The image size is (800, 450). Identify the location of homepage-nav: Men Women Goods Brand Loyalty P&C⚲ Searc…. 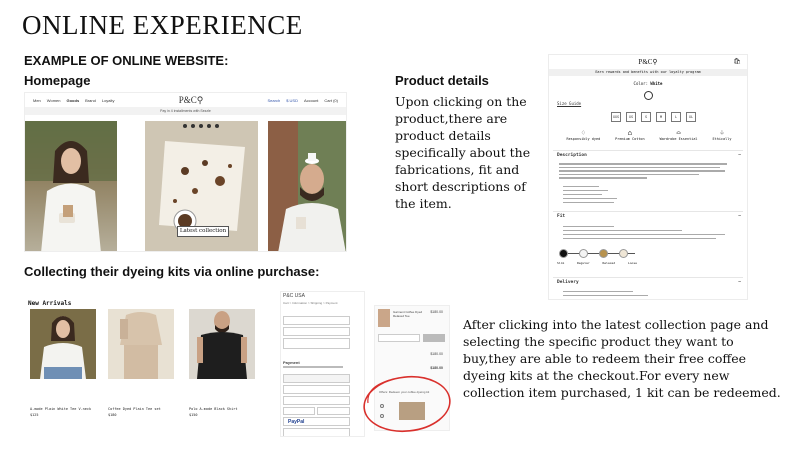
(185, 100).